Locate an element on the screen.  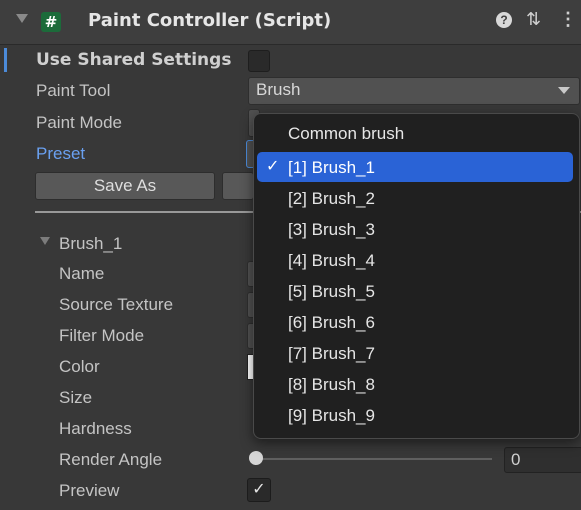
hardness-label: Hardness is located at coordinates (95, 428).